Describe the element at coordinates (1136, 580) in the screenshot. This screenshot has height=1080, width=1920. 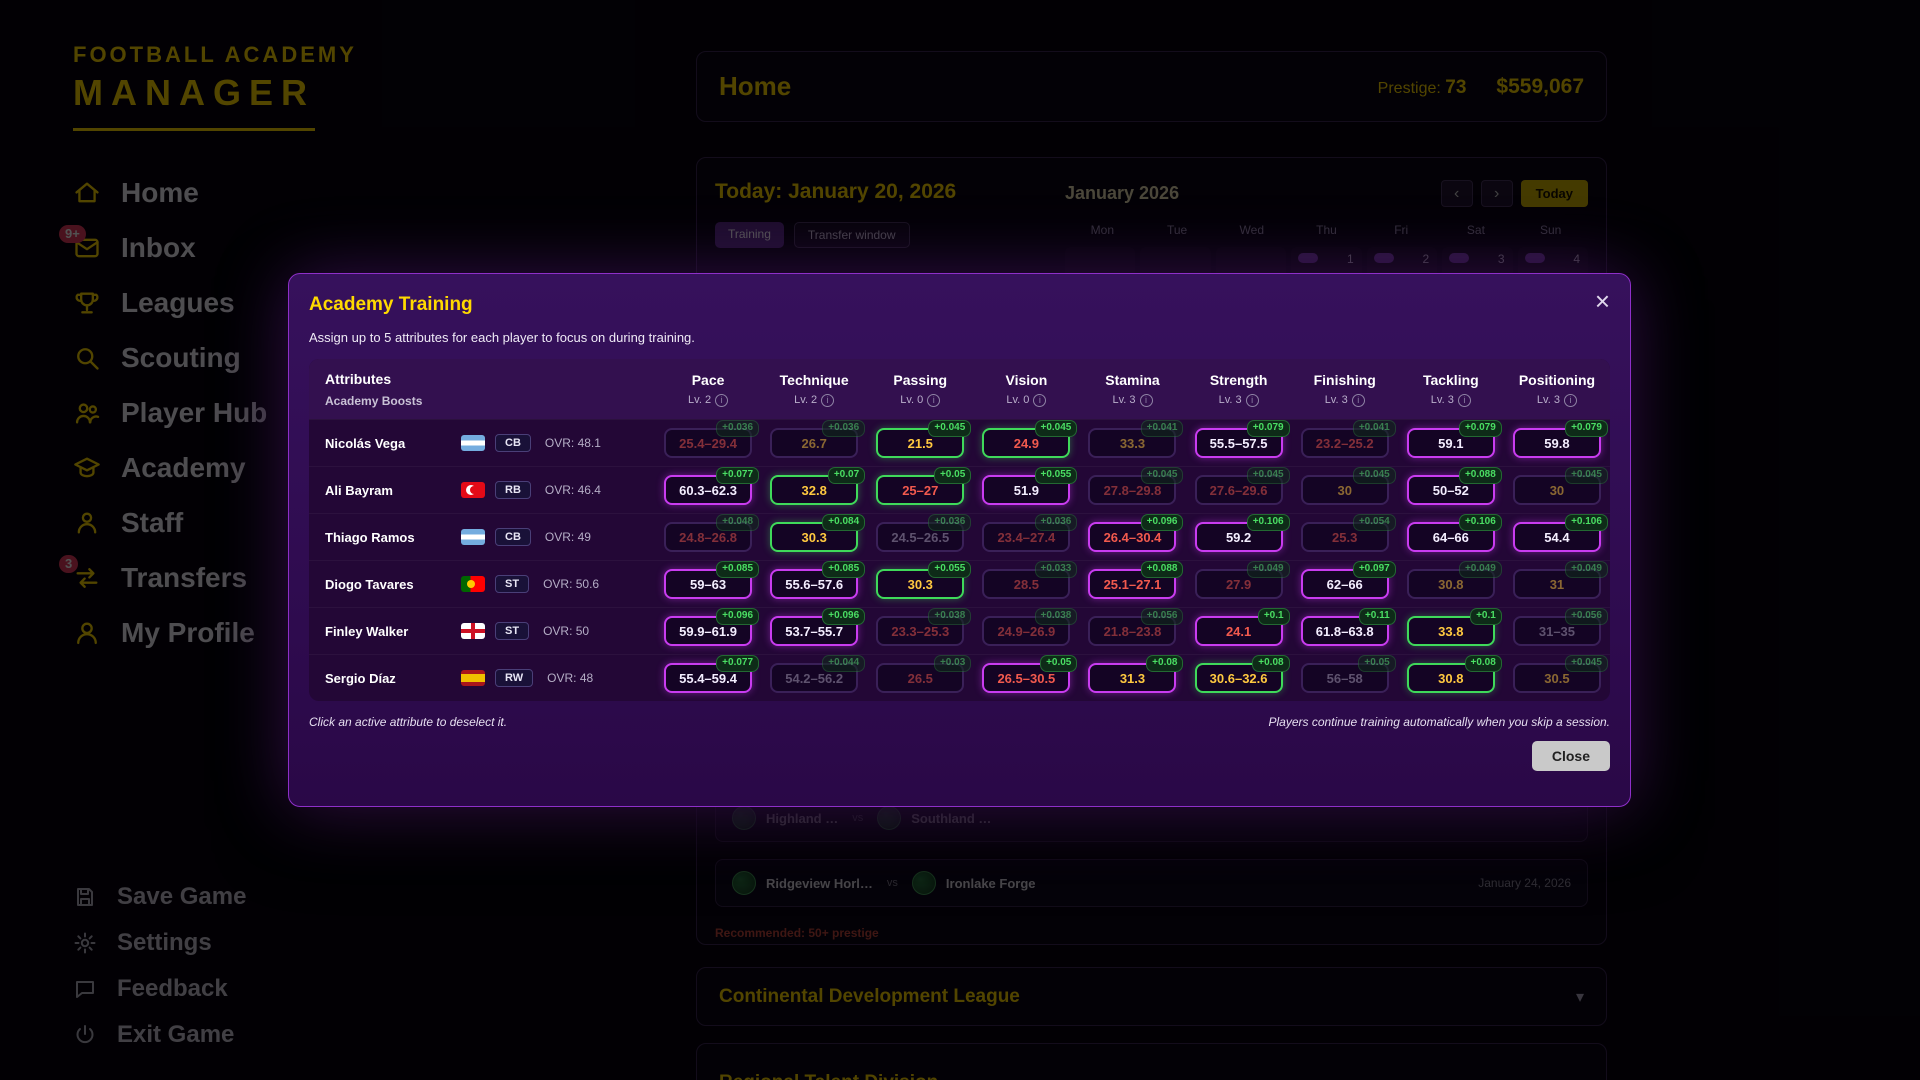
I see `attribute-cell-stamina: 25.1–27.1 +0.088` at that location.